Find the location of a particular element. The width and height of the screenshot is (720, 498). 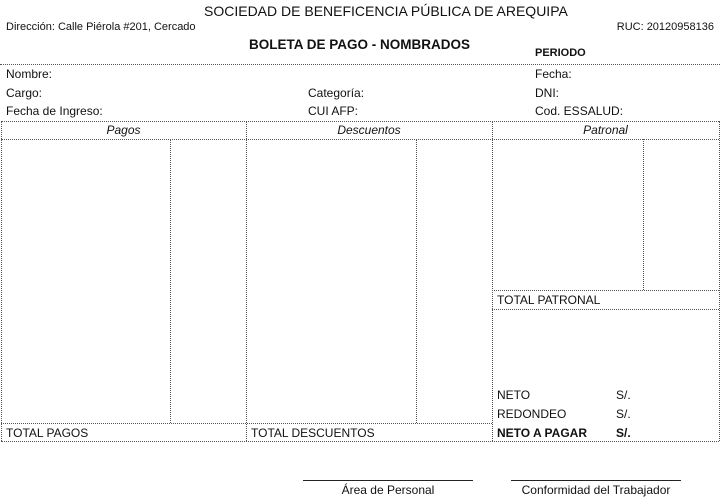

patronal-total-bottom is located at coordinates (605, 309).